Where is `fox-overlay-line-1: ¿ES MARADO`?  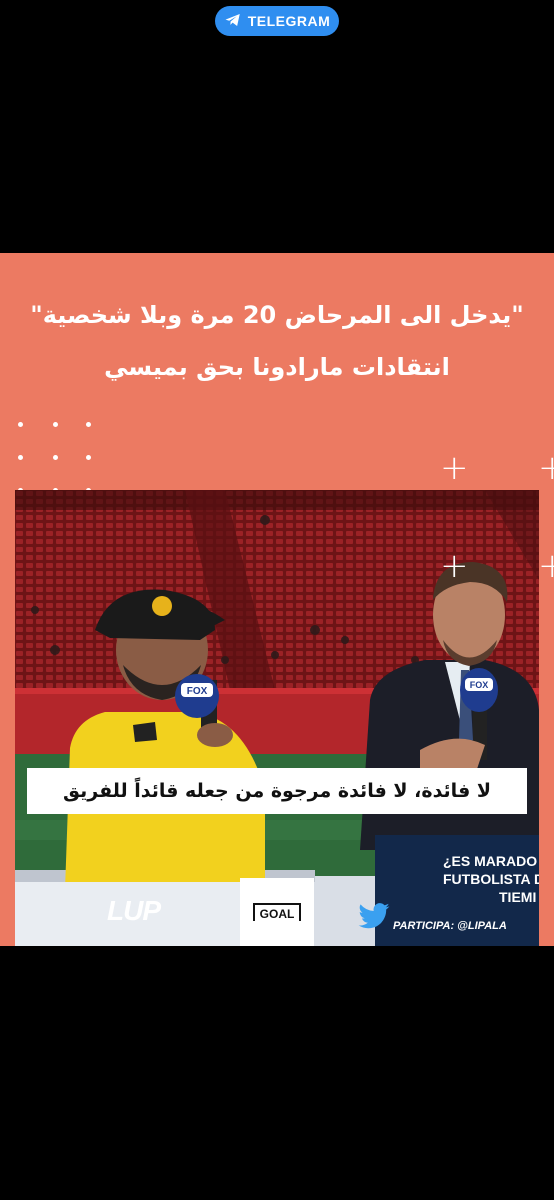
fox-overlay-line-1: ¿ES MARADO is located at coordinates (490, 861).